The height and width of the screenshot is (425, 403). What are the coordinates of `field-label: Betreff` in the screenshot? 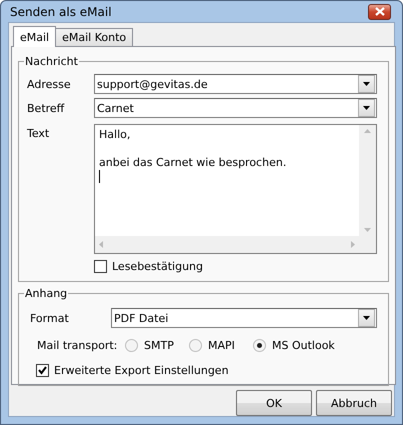 It's located at (46, 108).